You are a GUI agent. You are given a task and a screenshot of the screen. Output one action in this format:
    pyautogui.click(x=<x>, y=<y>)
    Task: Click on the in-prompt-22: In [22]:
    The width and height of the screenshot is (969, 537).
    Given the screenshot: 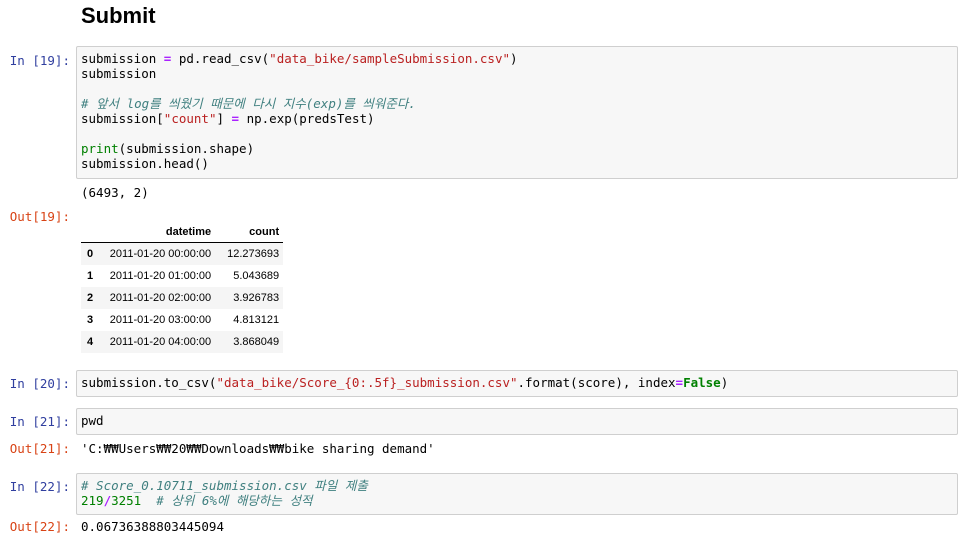 What is the action you would take?
    pyautogui.click(x=39, y=486)
    